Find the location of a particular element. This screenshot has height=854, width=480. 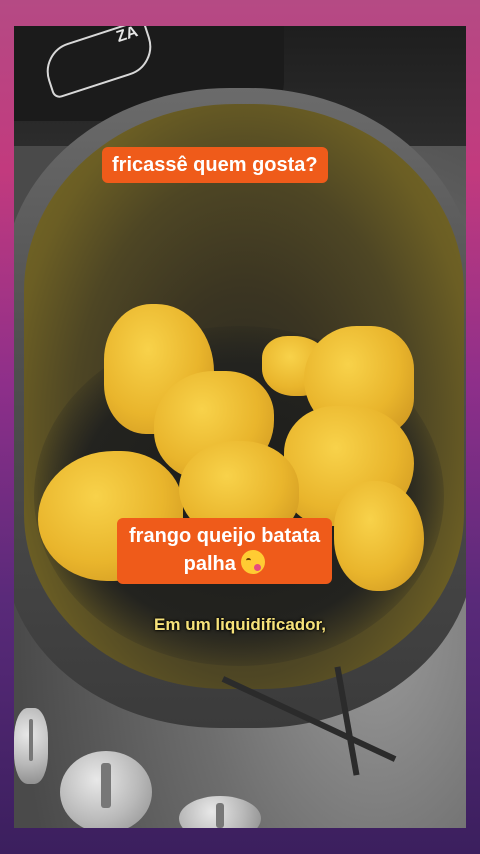

face-savoring-food-emoji-icon is located at coordinates (253, 562).